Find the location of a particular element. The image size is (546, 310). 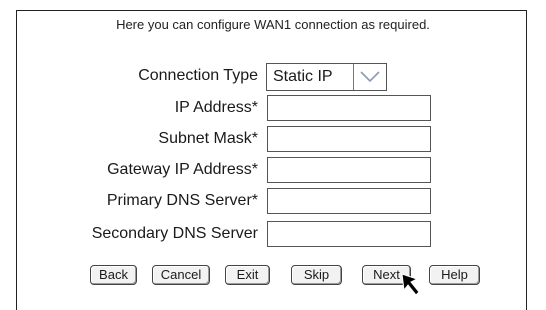

secondary-dns-input is located at coordinates (349, 234).